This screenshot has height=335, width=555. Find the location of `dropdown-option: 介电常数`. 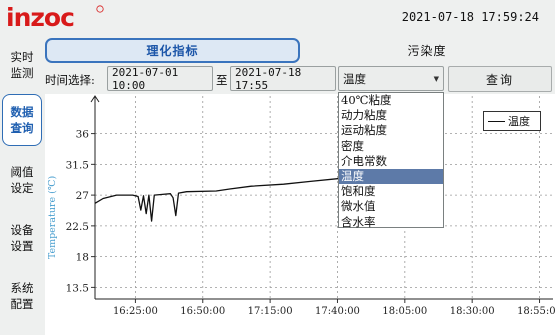

dropdown-option: 介电常数 is located at coordinates (391, 161).